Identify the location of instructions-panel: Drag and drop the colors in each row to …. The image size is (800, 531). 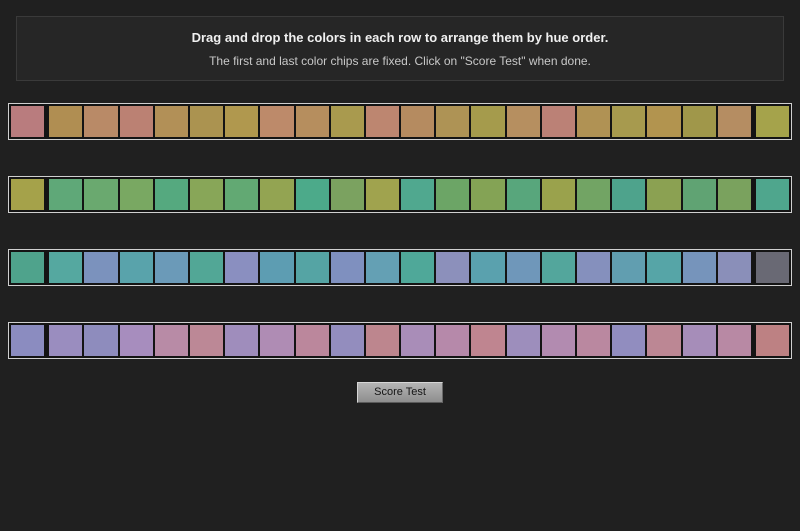
(400, 48).